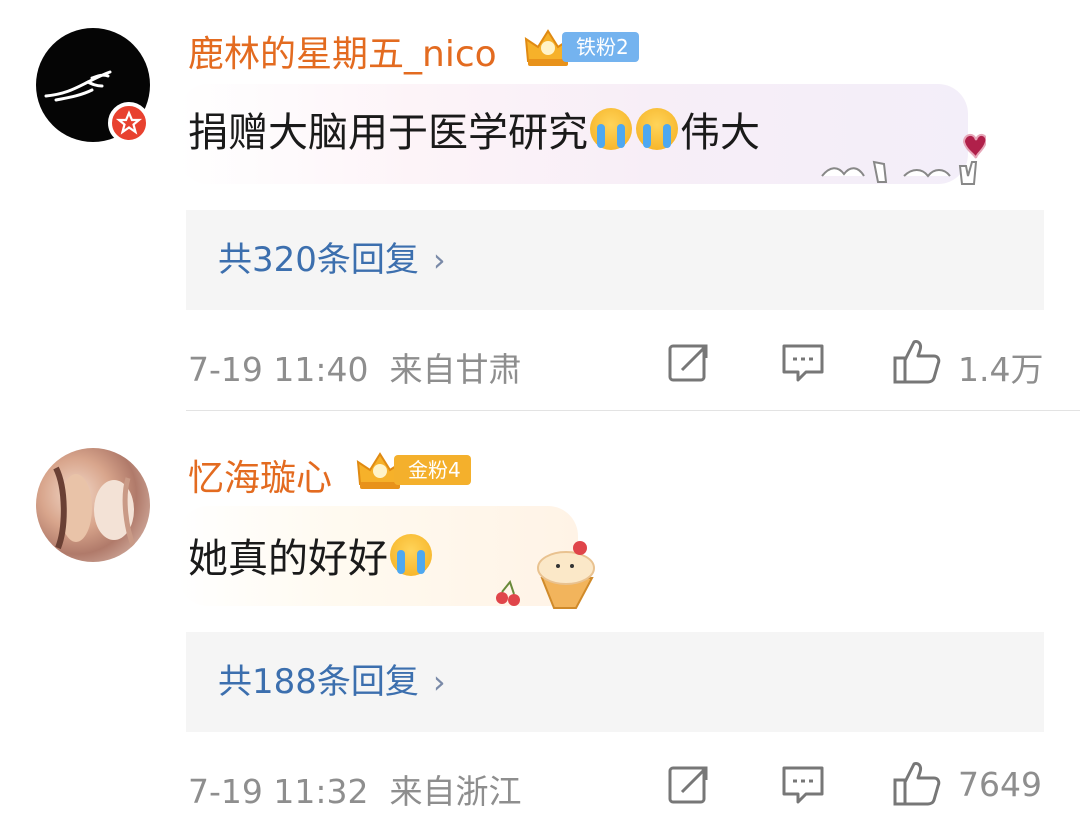 This screenshot has height=840, width=1080. I want to click on username: 鹿林的星期五_nico, so click(342, 51).